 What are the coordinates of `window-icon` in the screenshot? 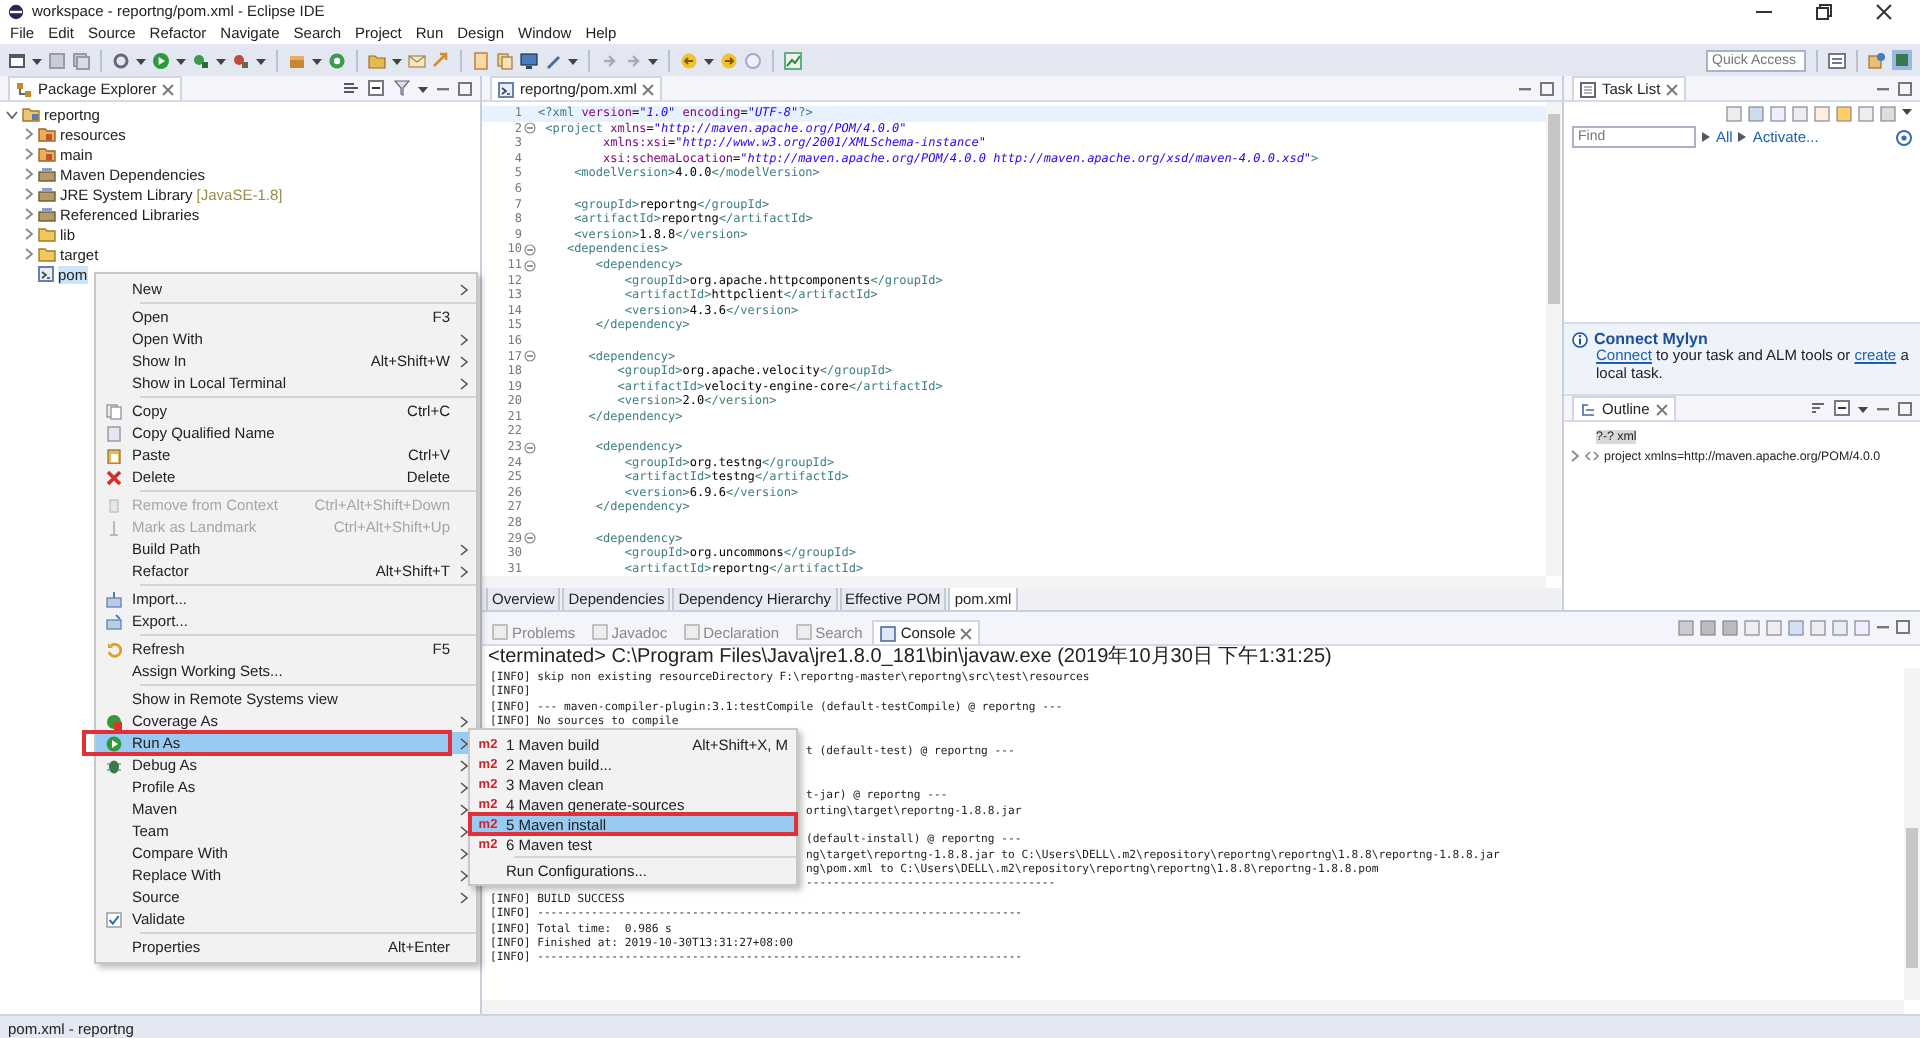 It's located at (17, 60).